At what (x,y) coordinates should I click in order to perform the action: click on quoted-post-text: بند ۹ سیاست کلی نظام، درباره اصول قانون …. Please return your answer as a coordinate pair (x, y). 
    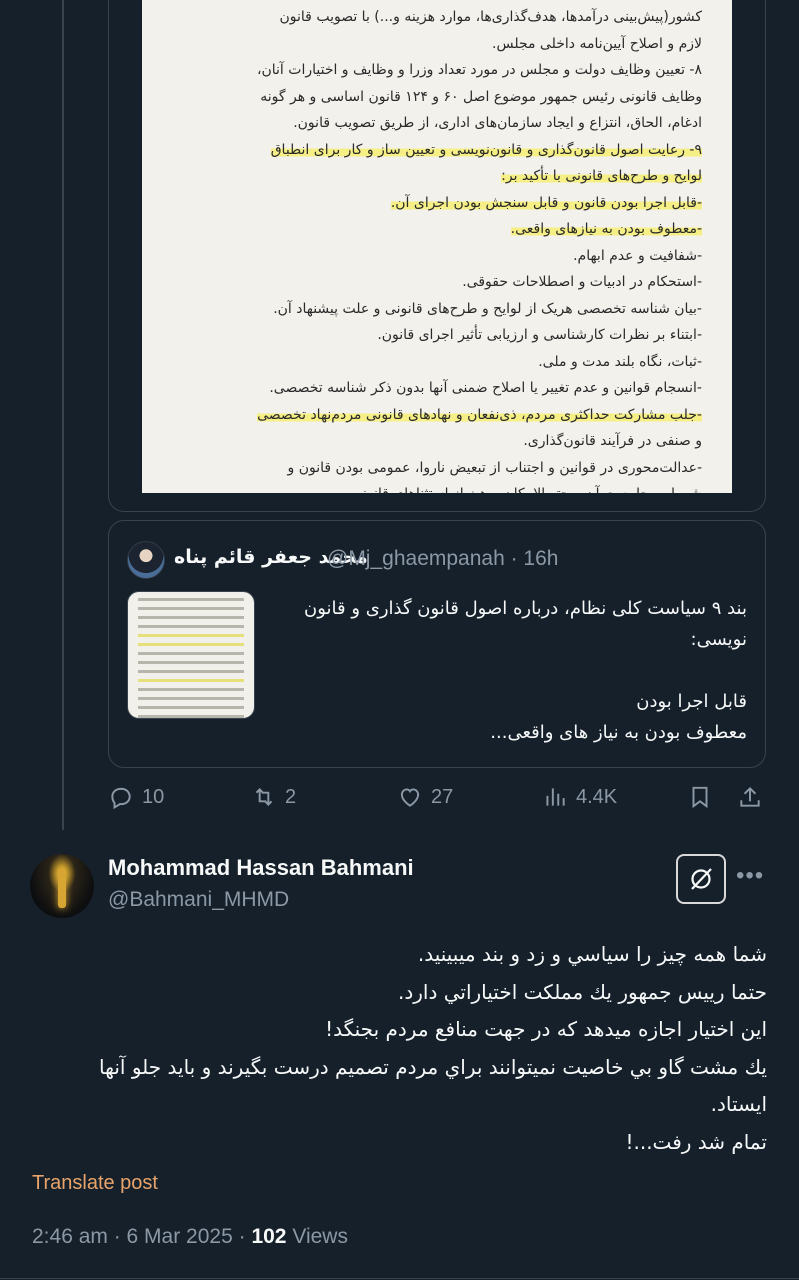
    Looking at the image, I should click on (525, 670).